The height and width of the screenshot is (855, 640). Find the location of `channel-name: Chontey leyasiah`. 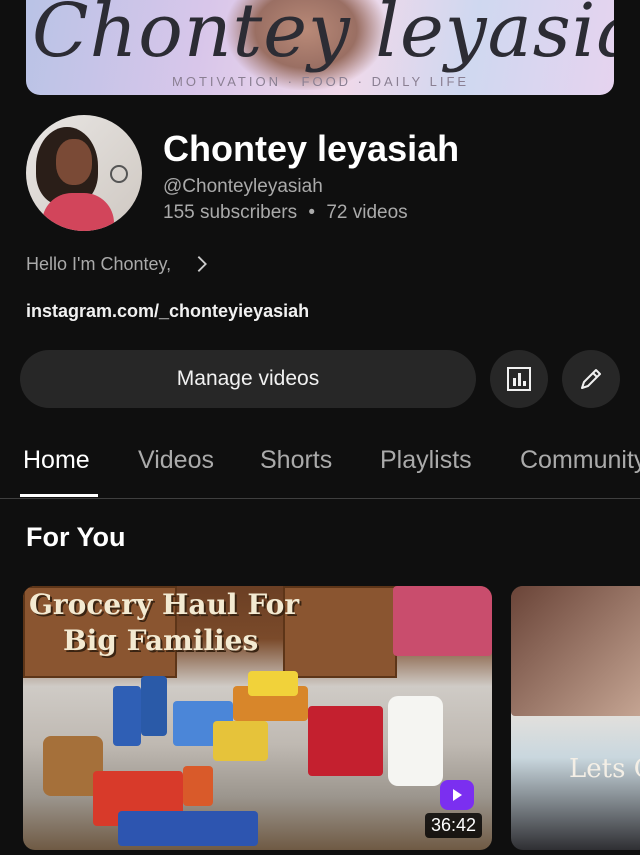

channel-name: Chontey leyasiah is located at coordinates (311, 148).